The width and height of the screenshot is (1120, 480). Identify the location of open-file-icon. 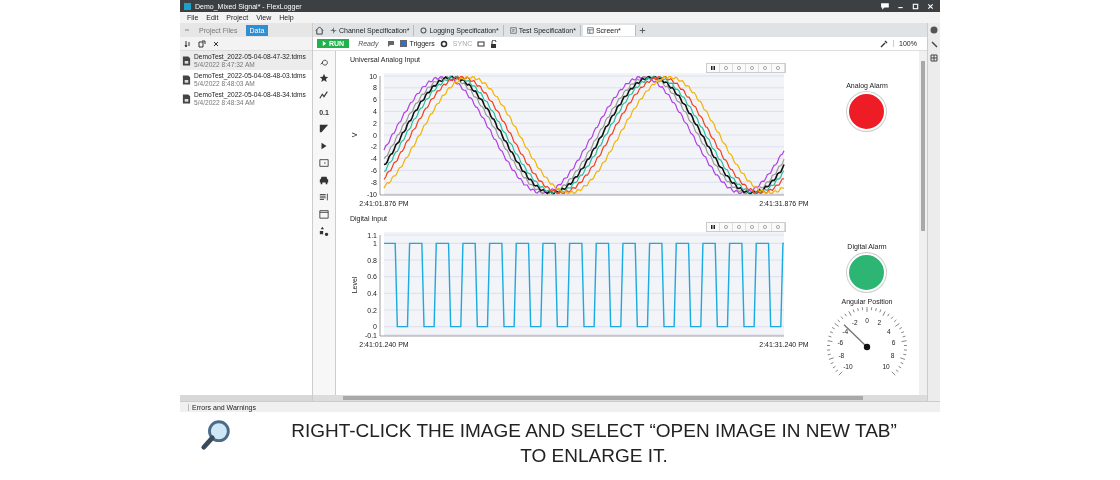
(202, 43).